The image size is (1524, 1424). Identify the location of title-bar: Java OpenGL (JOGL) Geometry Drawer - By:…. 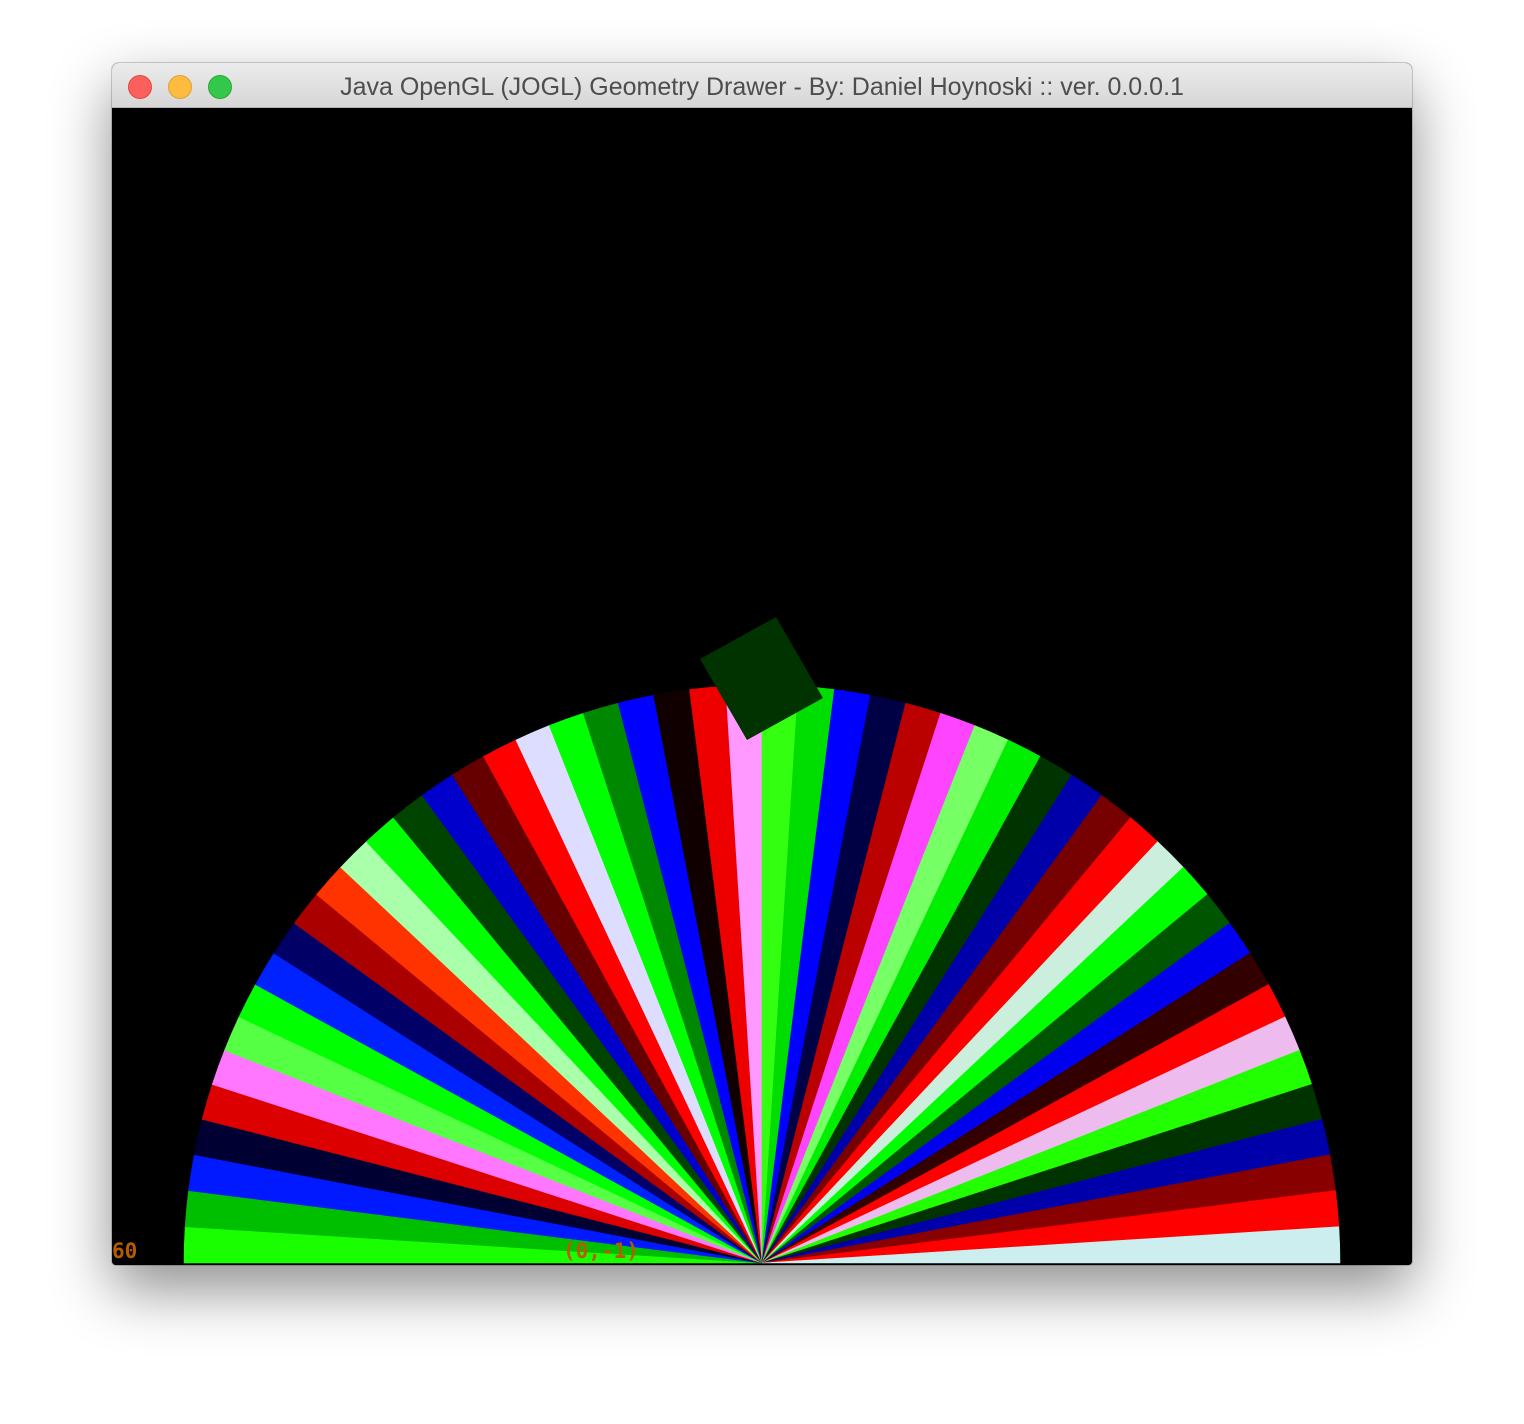
(762, 85).